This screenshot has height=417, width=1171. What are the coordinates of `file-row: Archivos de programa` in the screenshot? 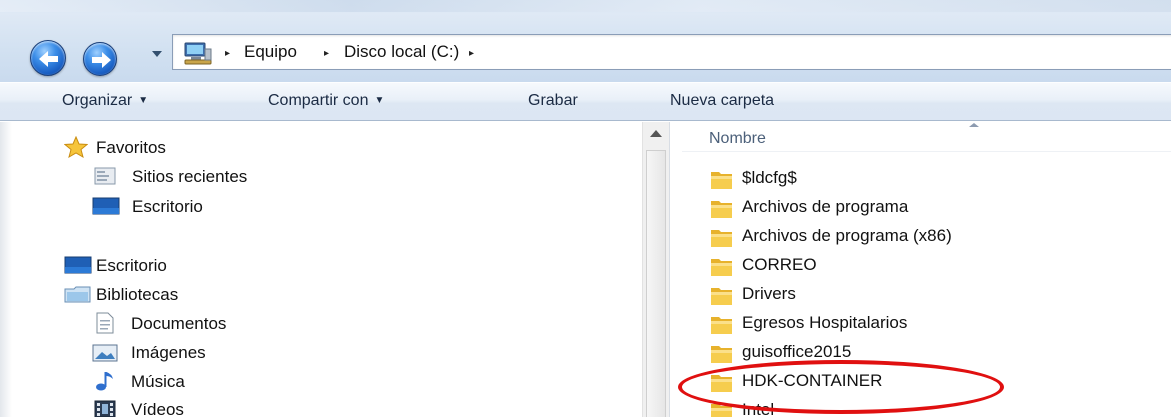 It's located at (926, 209).